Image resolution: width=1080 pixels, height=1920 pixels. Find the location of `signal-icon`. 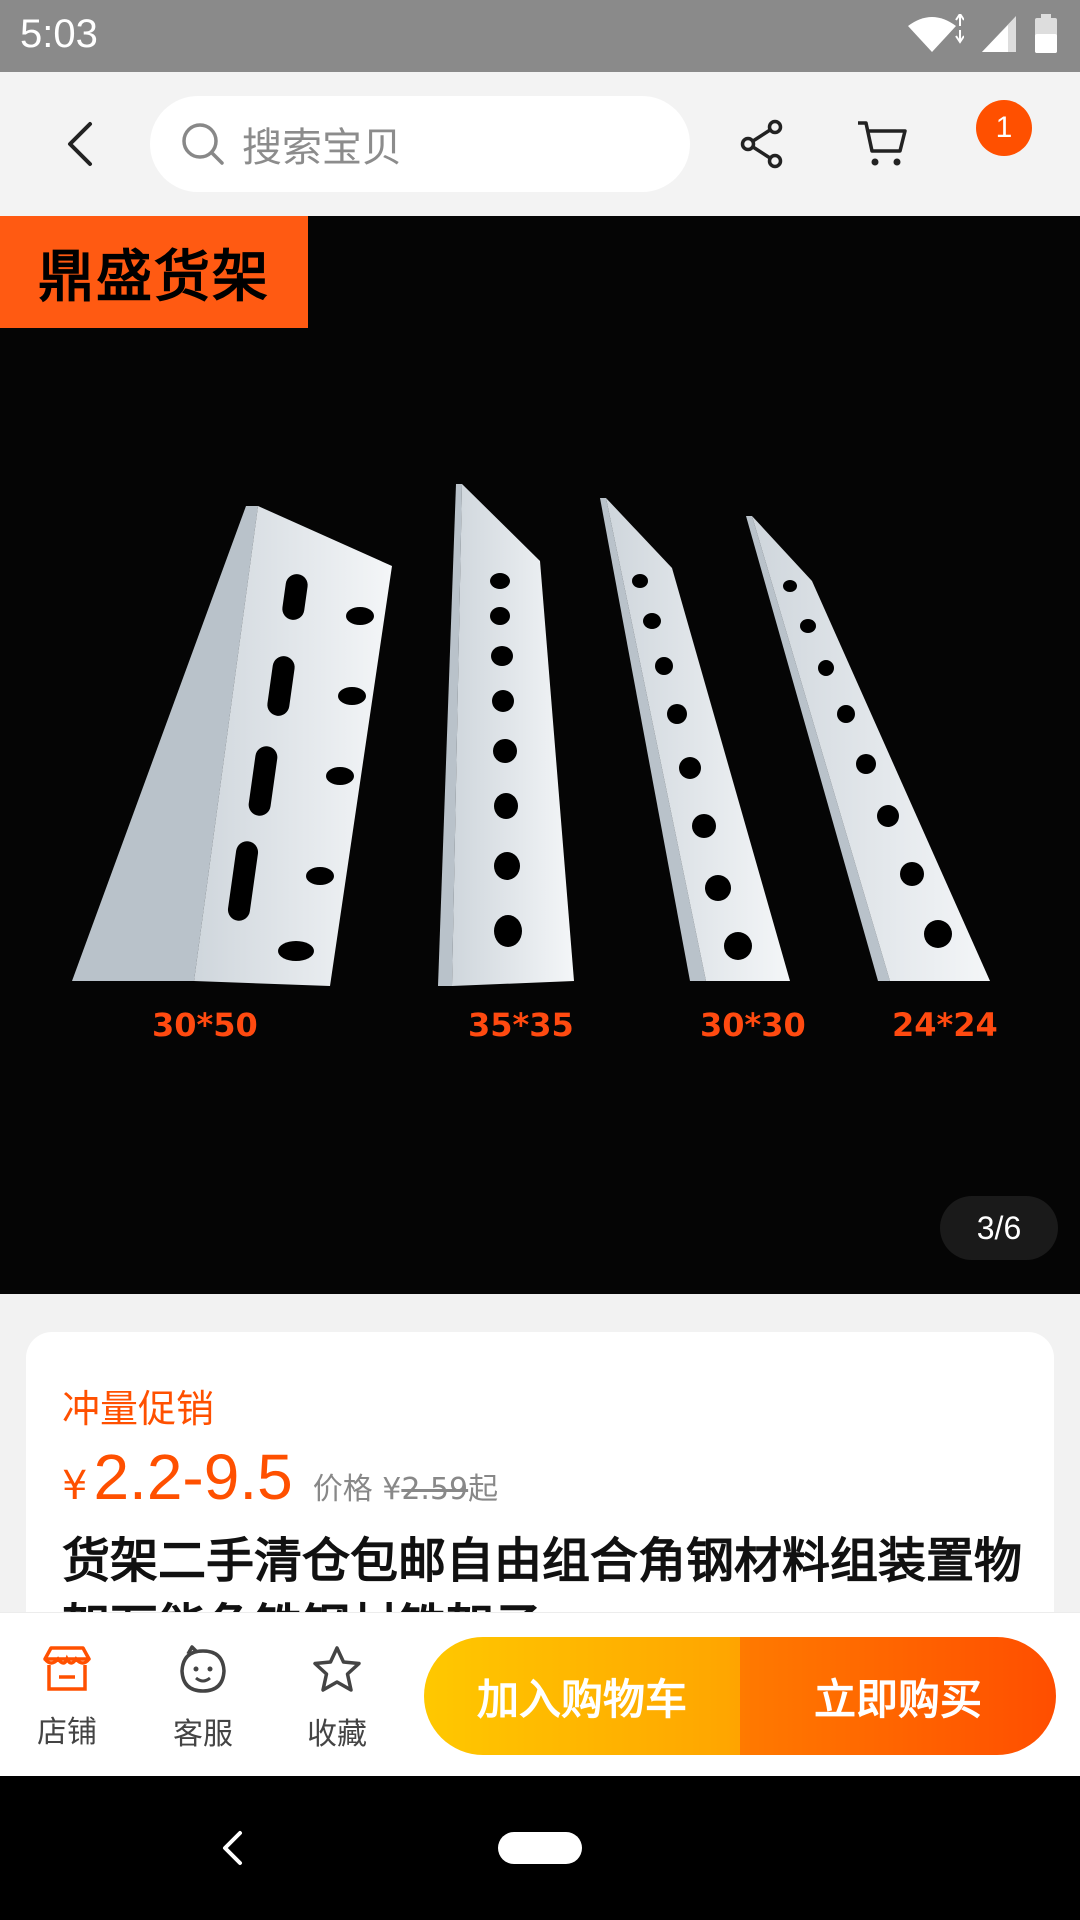

signal-icon is located at coordinates (999, 34).